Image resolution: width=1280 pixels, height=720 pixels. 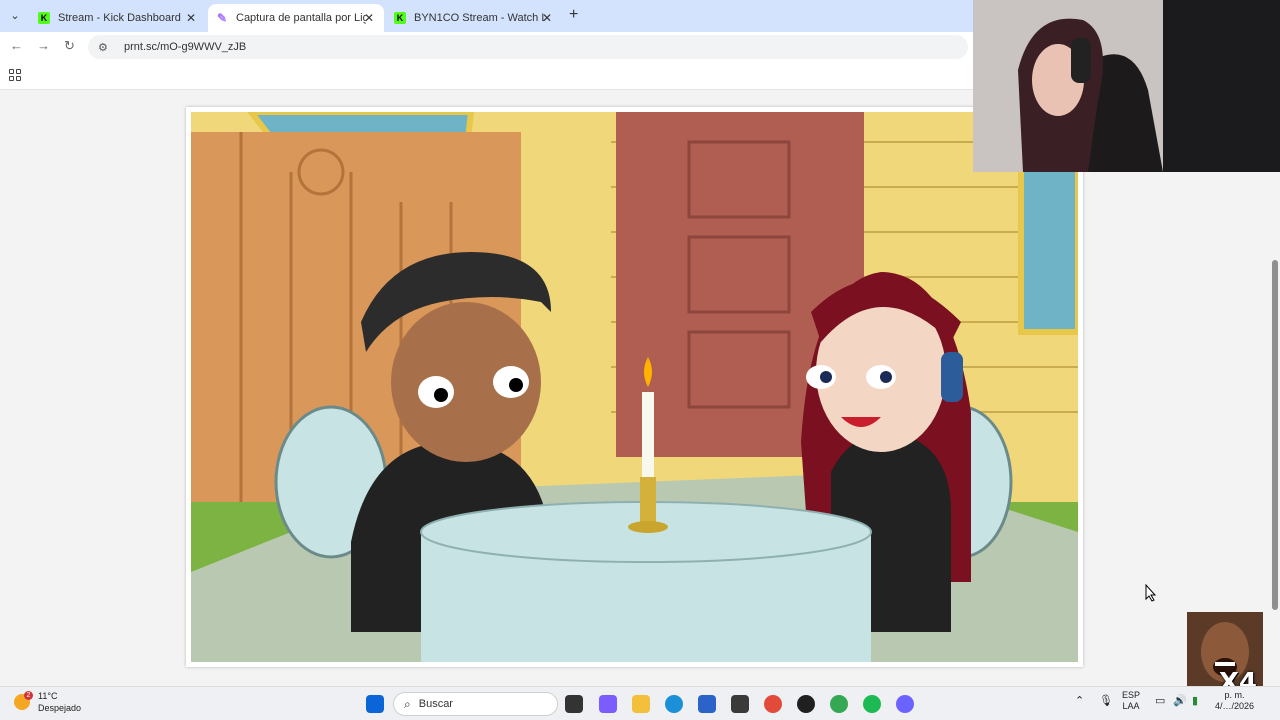 I want to click on notification-badge: 2, so click(x=28, y=695).